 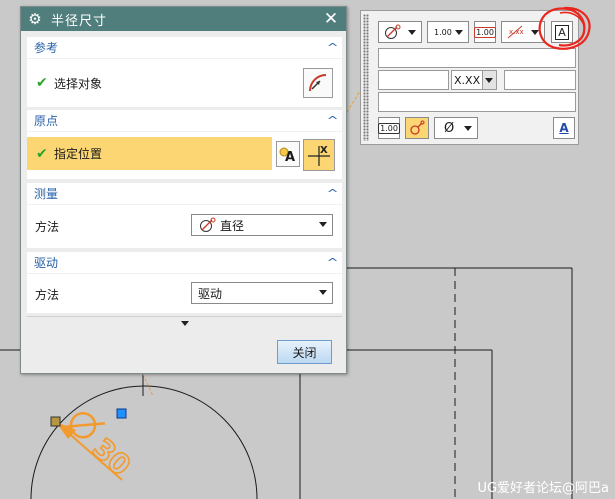 What do you see at coordinates (78, 83) in the screenshot?
I see `select-object-label: 选择对象` at bounding box center [78, 83].